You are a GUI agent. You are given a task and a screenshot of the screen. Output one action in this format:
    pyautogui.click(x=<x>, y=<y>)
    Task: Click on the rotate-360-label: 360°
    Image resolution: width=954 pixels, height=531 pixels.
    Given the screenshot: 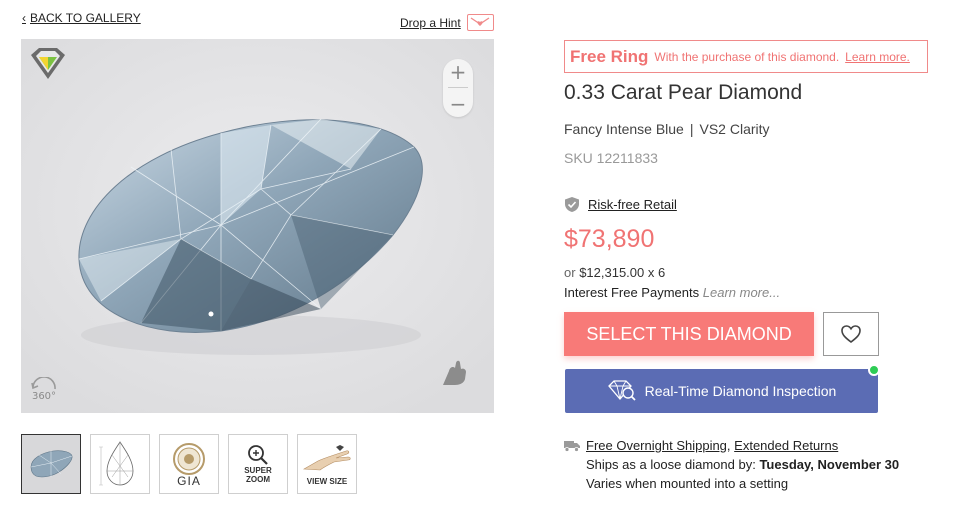 What is the action you would take?
    pyautogui.click(x=44, y=396)
    